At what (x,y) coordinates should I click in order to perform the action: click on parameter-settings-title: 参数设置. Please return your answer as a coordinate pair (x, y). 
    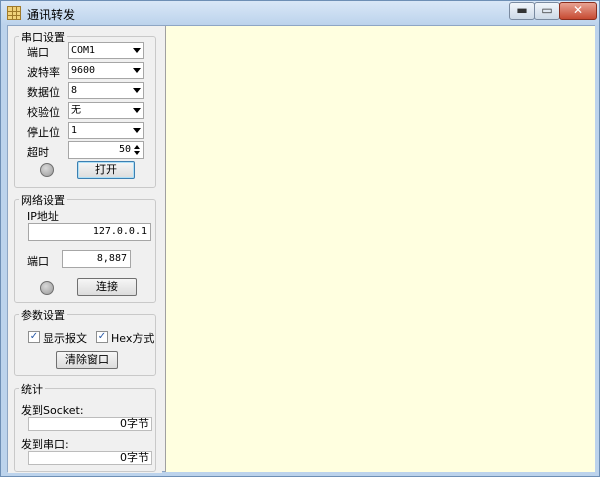
    Looking at the image, I should click on (43, 315).